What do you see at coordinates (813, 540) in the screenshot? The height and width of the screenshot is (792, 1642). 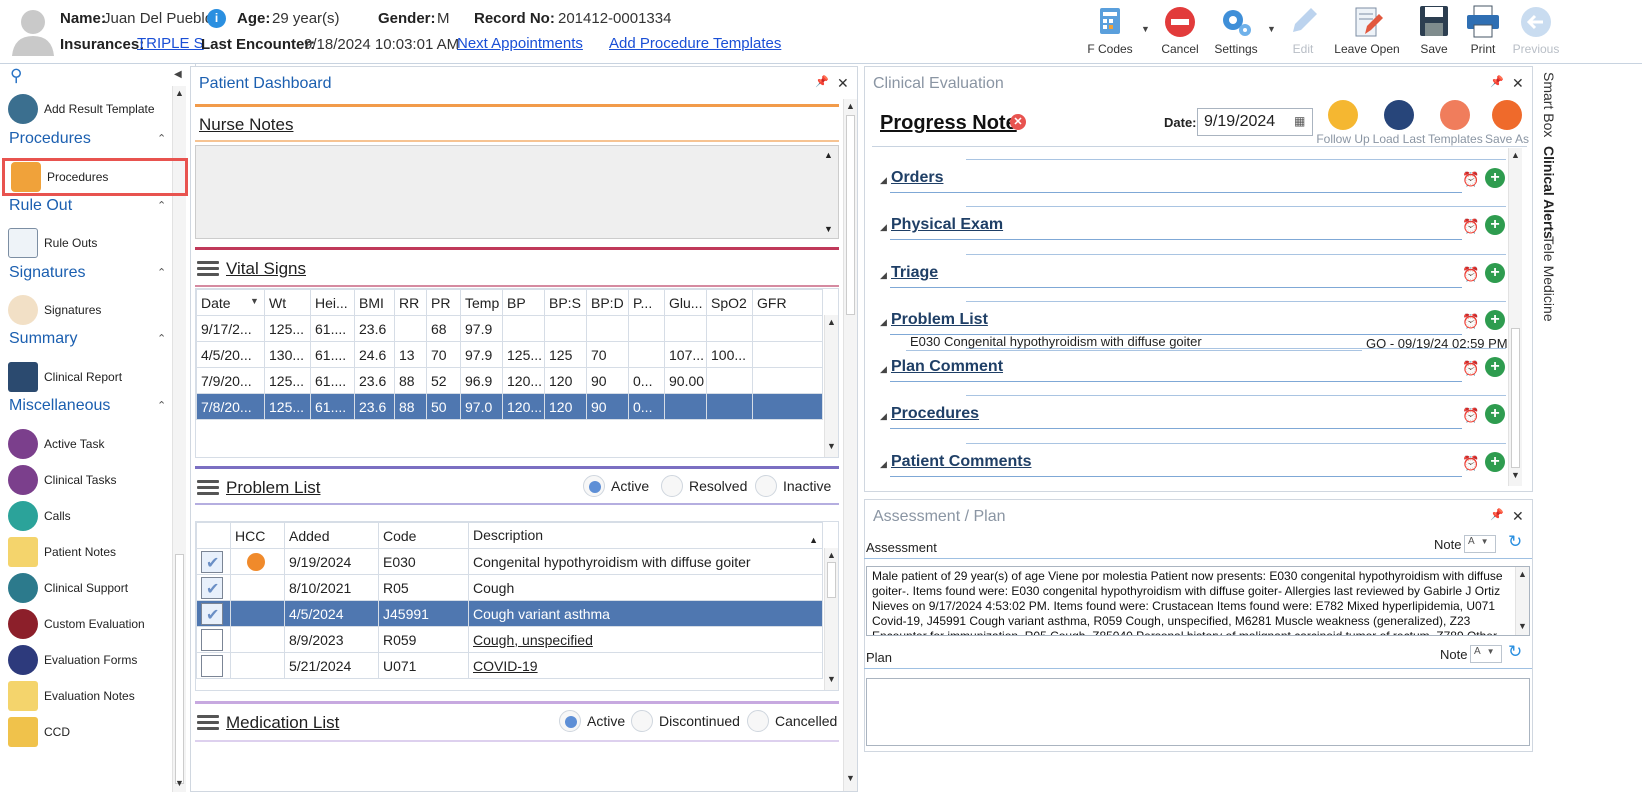 I see `sort-up-icon: ▲` at bounding box center [813, 540].